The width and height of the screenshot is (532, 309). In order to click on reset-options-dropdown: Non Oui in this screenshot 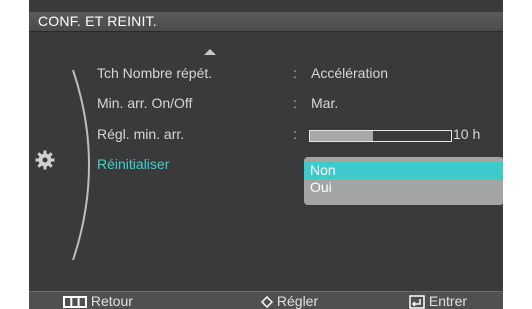, I will do `click(403, 181)`.